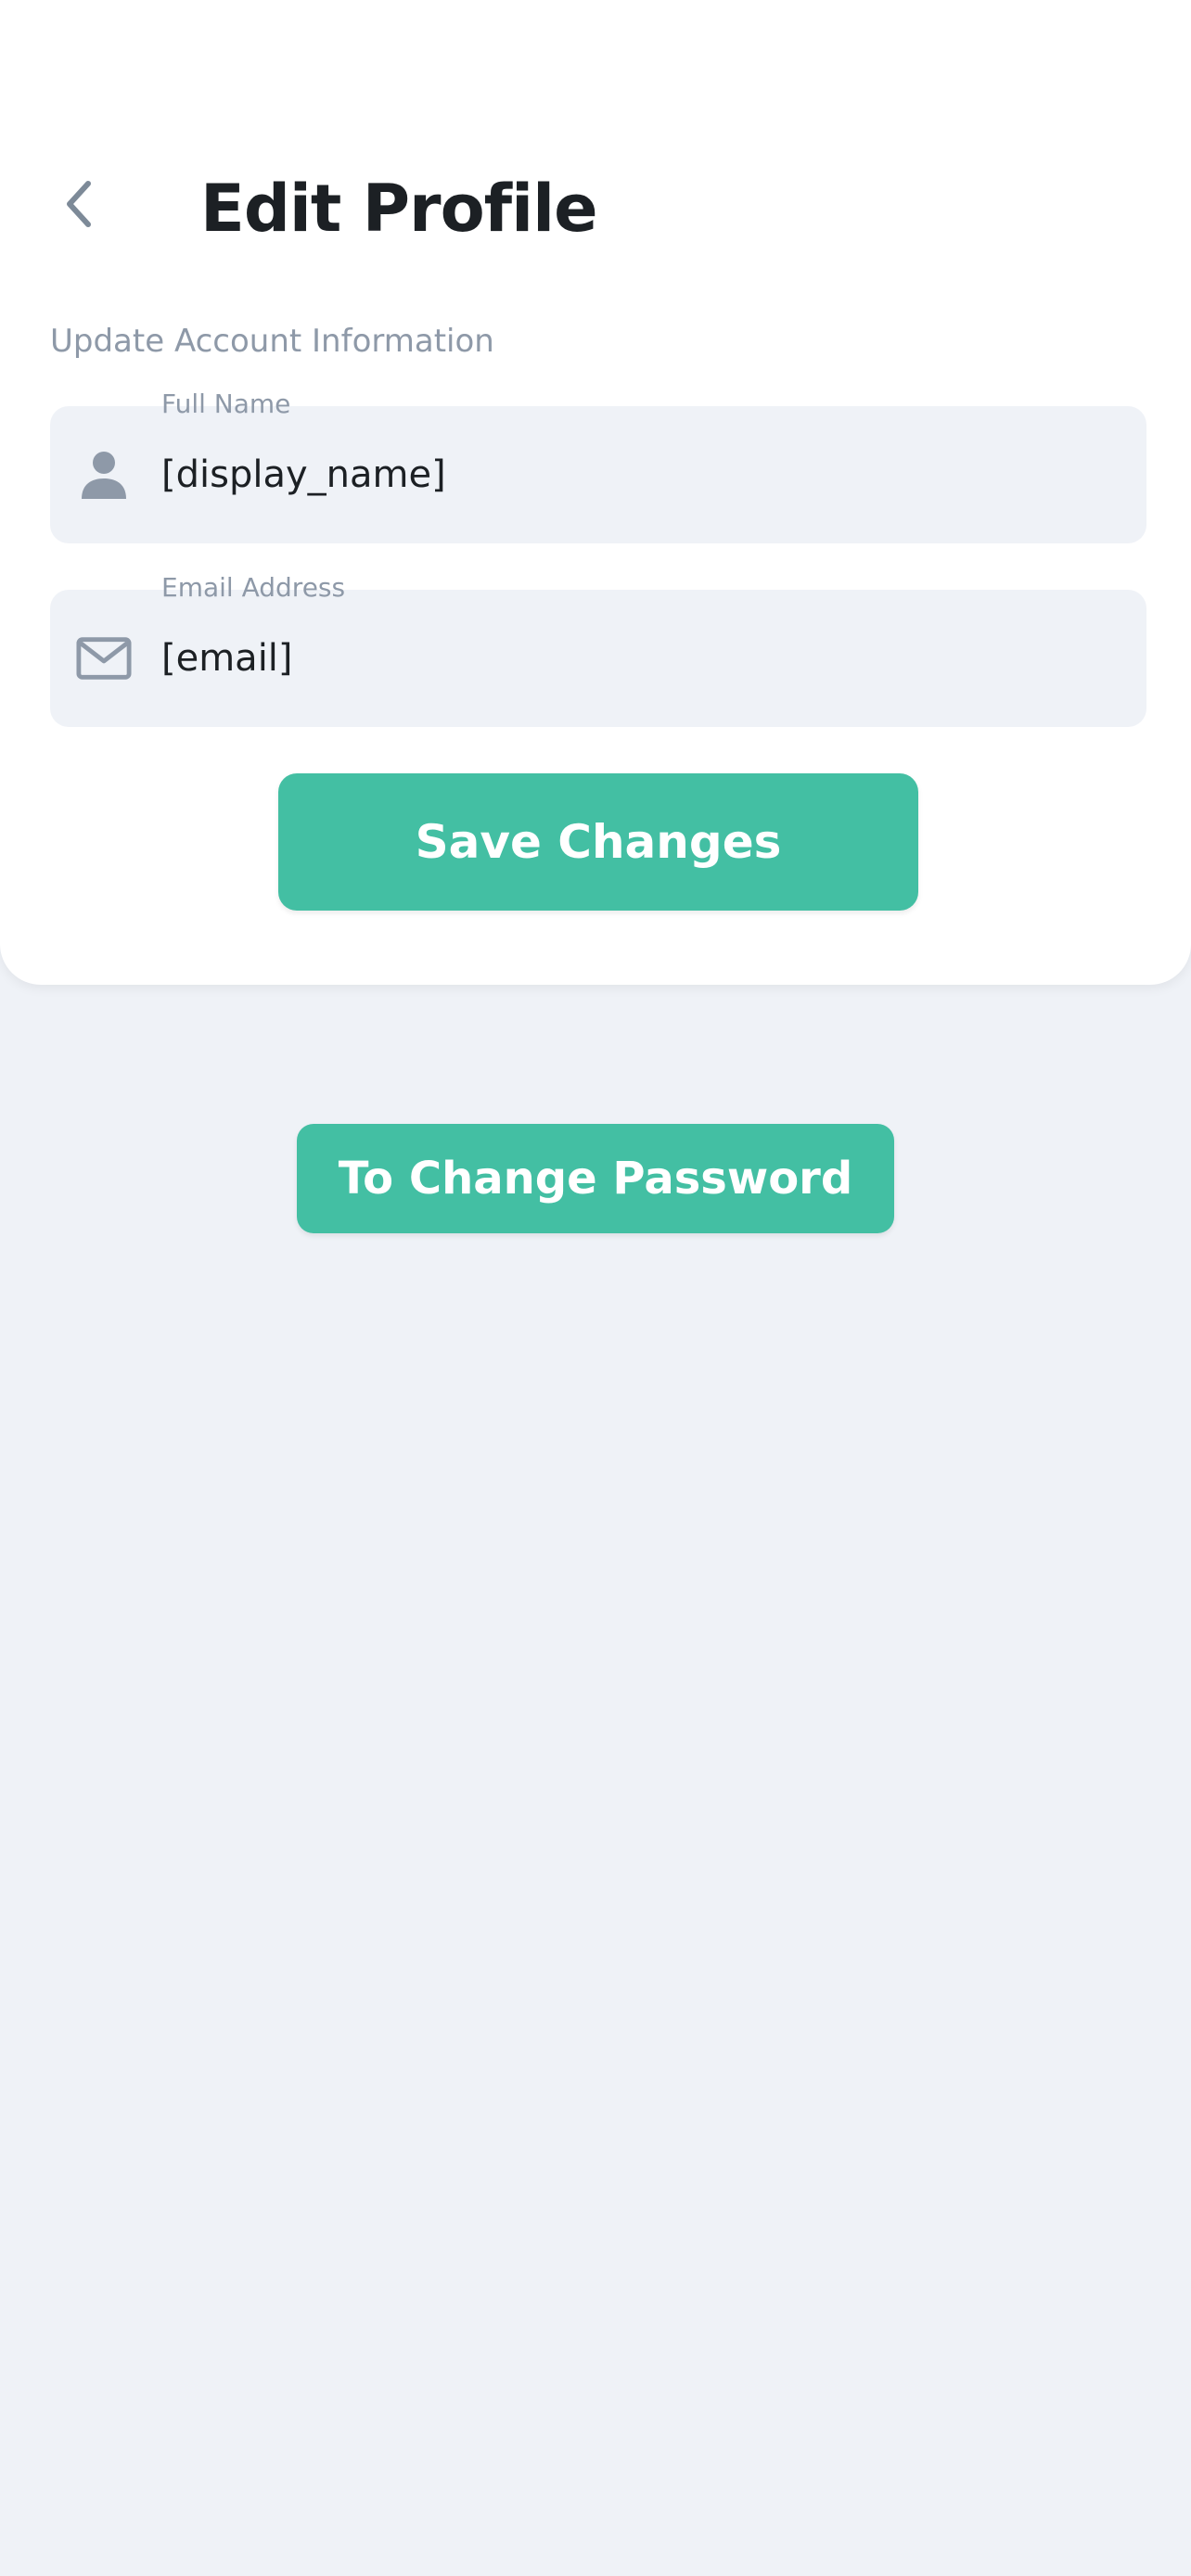  Describe the element at coordinates (253, 588) in the screenshot. I see `email-label: Email Address` at that location.